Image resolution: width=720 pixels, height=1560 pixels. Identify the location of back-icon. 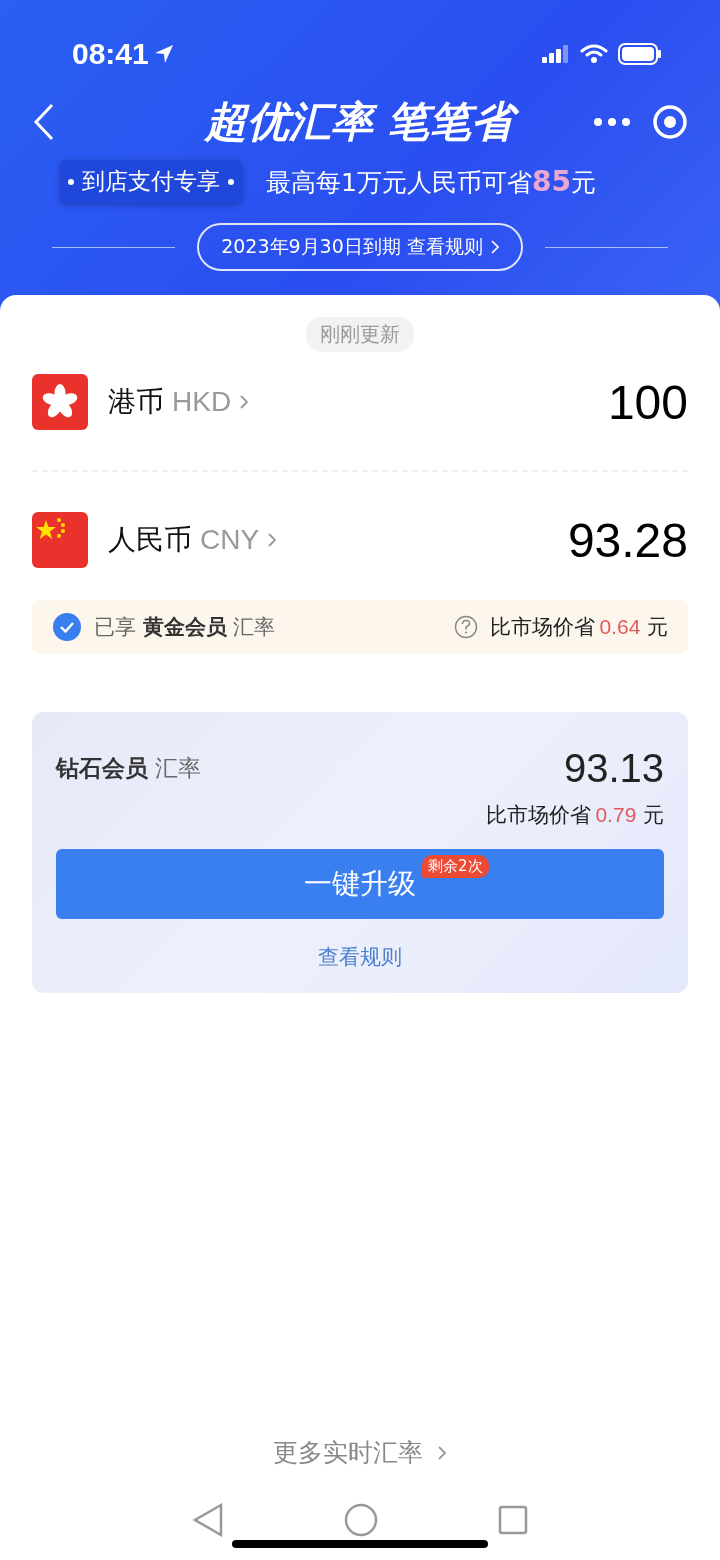
(44, 122).